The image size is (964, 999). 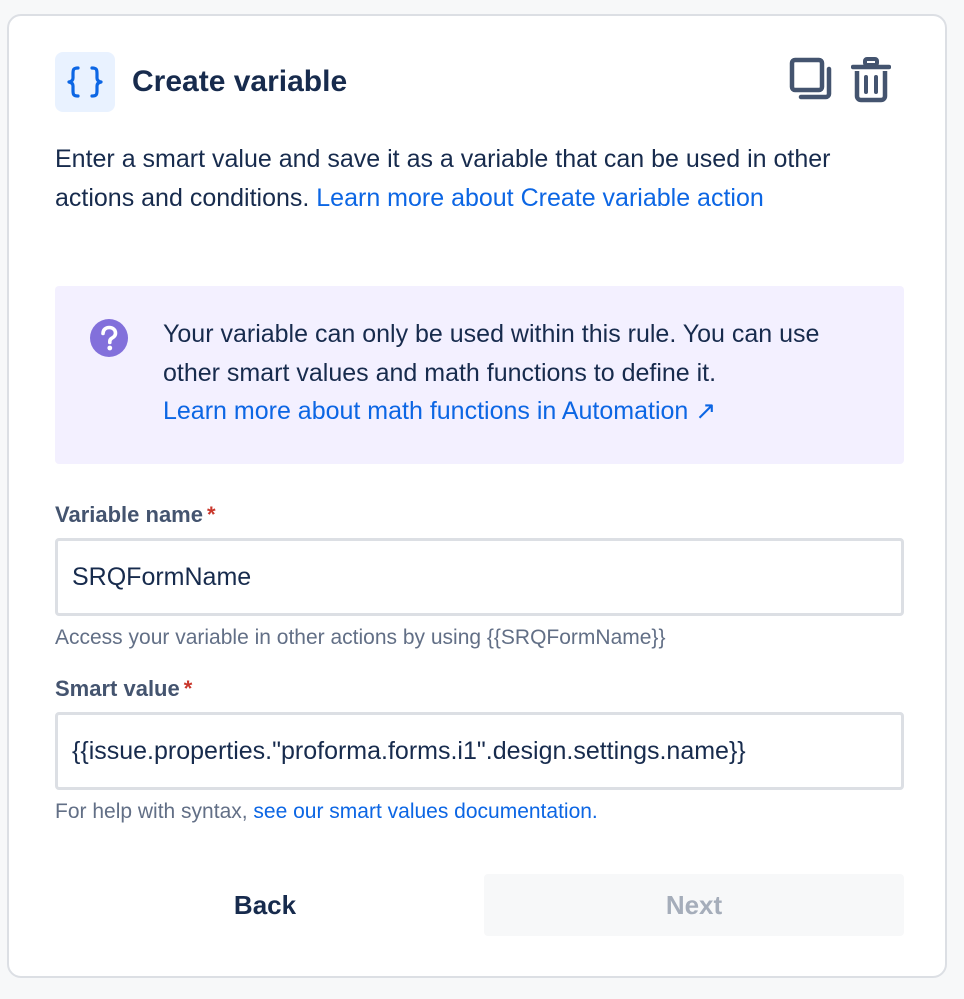 What do you see at coordinates (154, 811) in the screenshot?
I see `smart-value-helper-text: For help with syntax,` at bounding box center [154, 811].